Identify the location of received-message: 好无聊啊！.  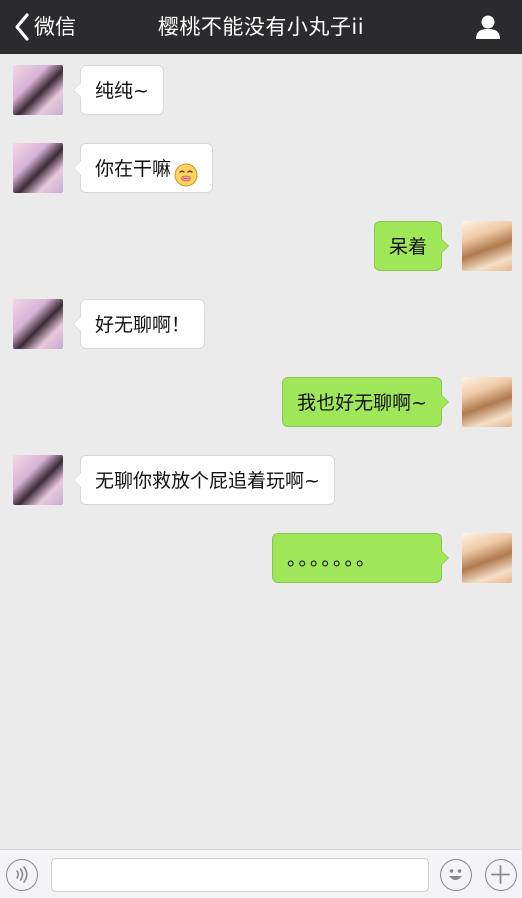
(139, 324).